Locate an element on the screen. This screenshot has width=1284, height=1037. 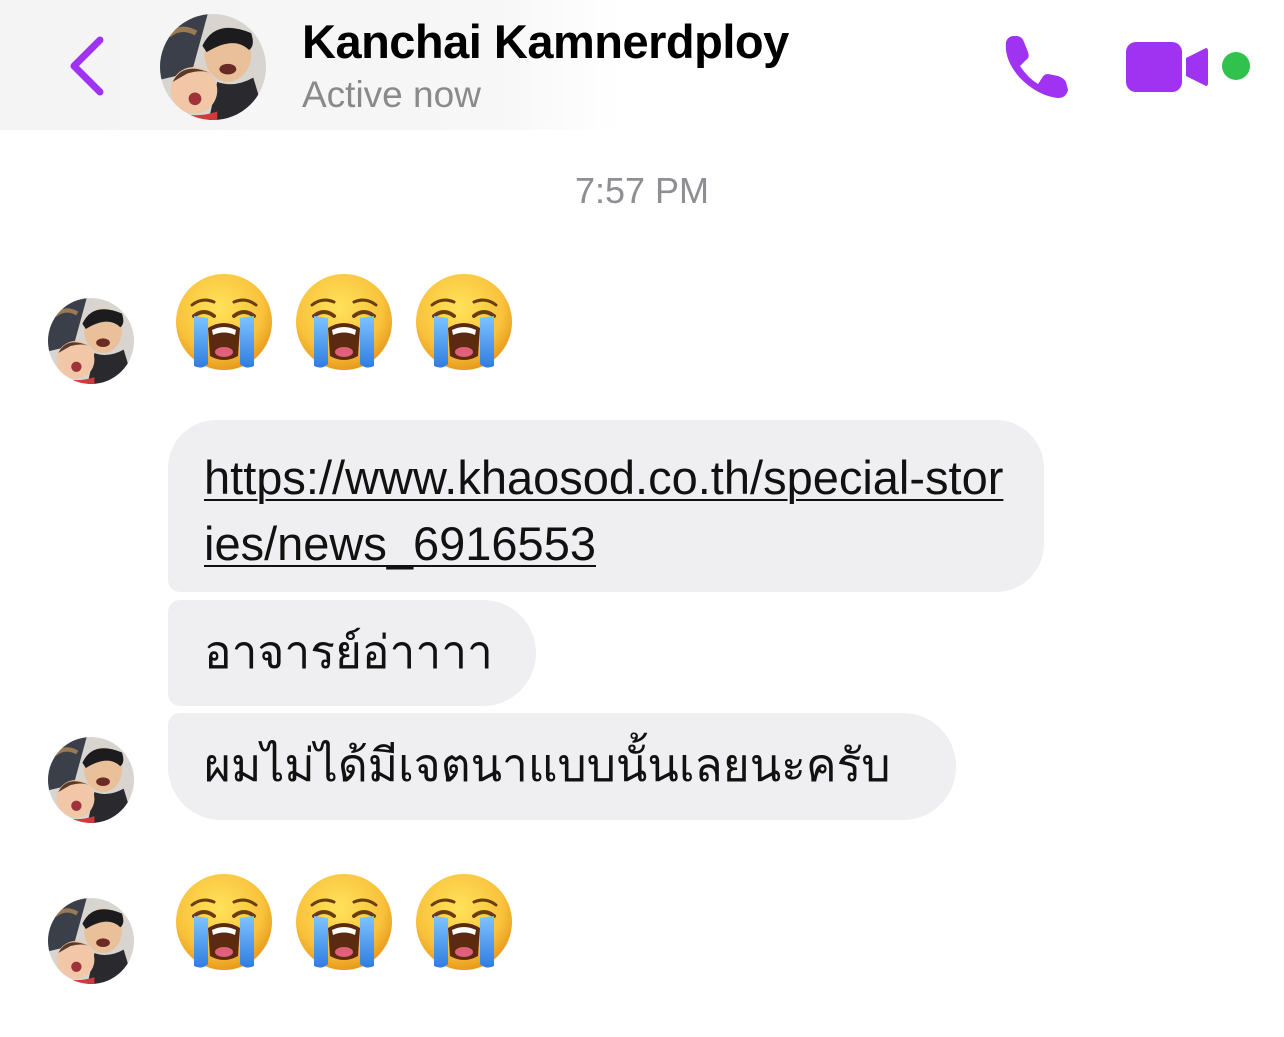
chevron-left-icon is located at coordinates (87, 66).